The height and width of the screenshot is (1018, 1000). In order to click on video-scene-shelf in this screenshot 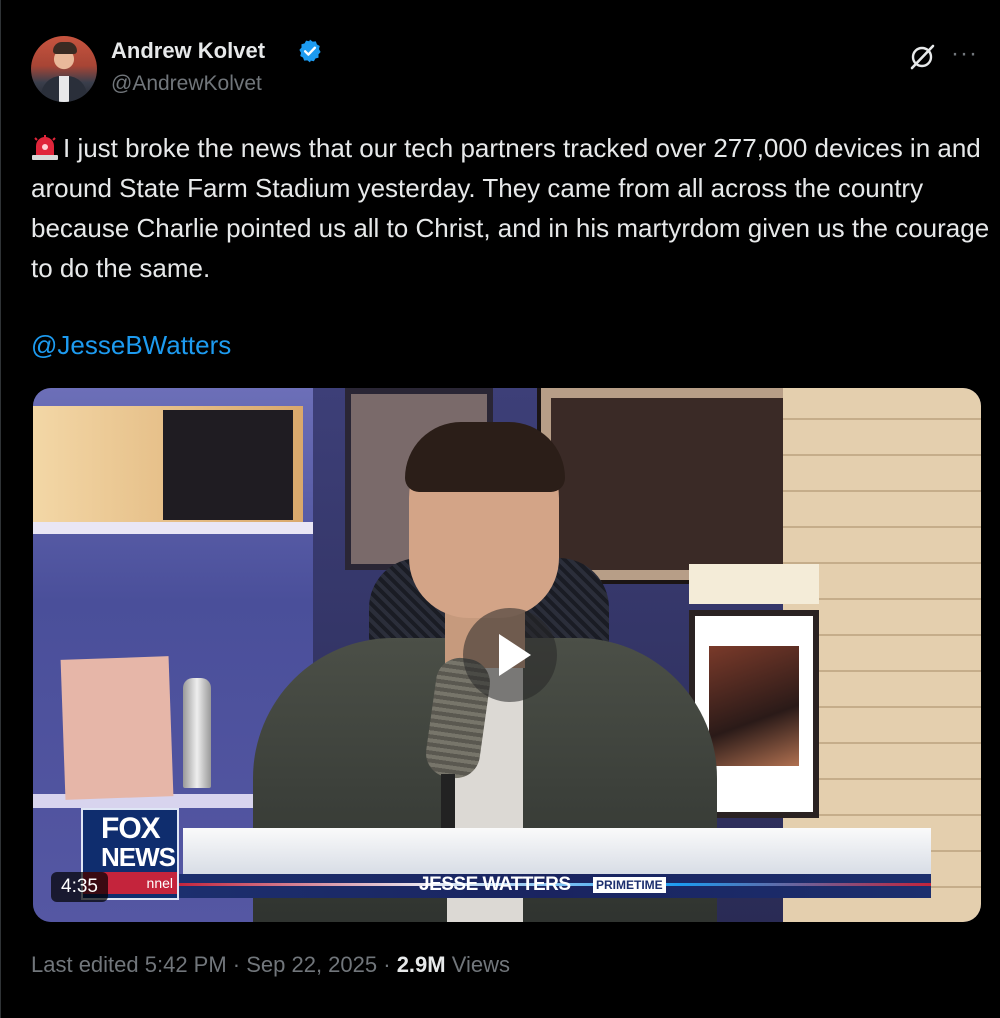, I will do `click(173, 528)`.